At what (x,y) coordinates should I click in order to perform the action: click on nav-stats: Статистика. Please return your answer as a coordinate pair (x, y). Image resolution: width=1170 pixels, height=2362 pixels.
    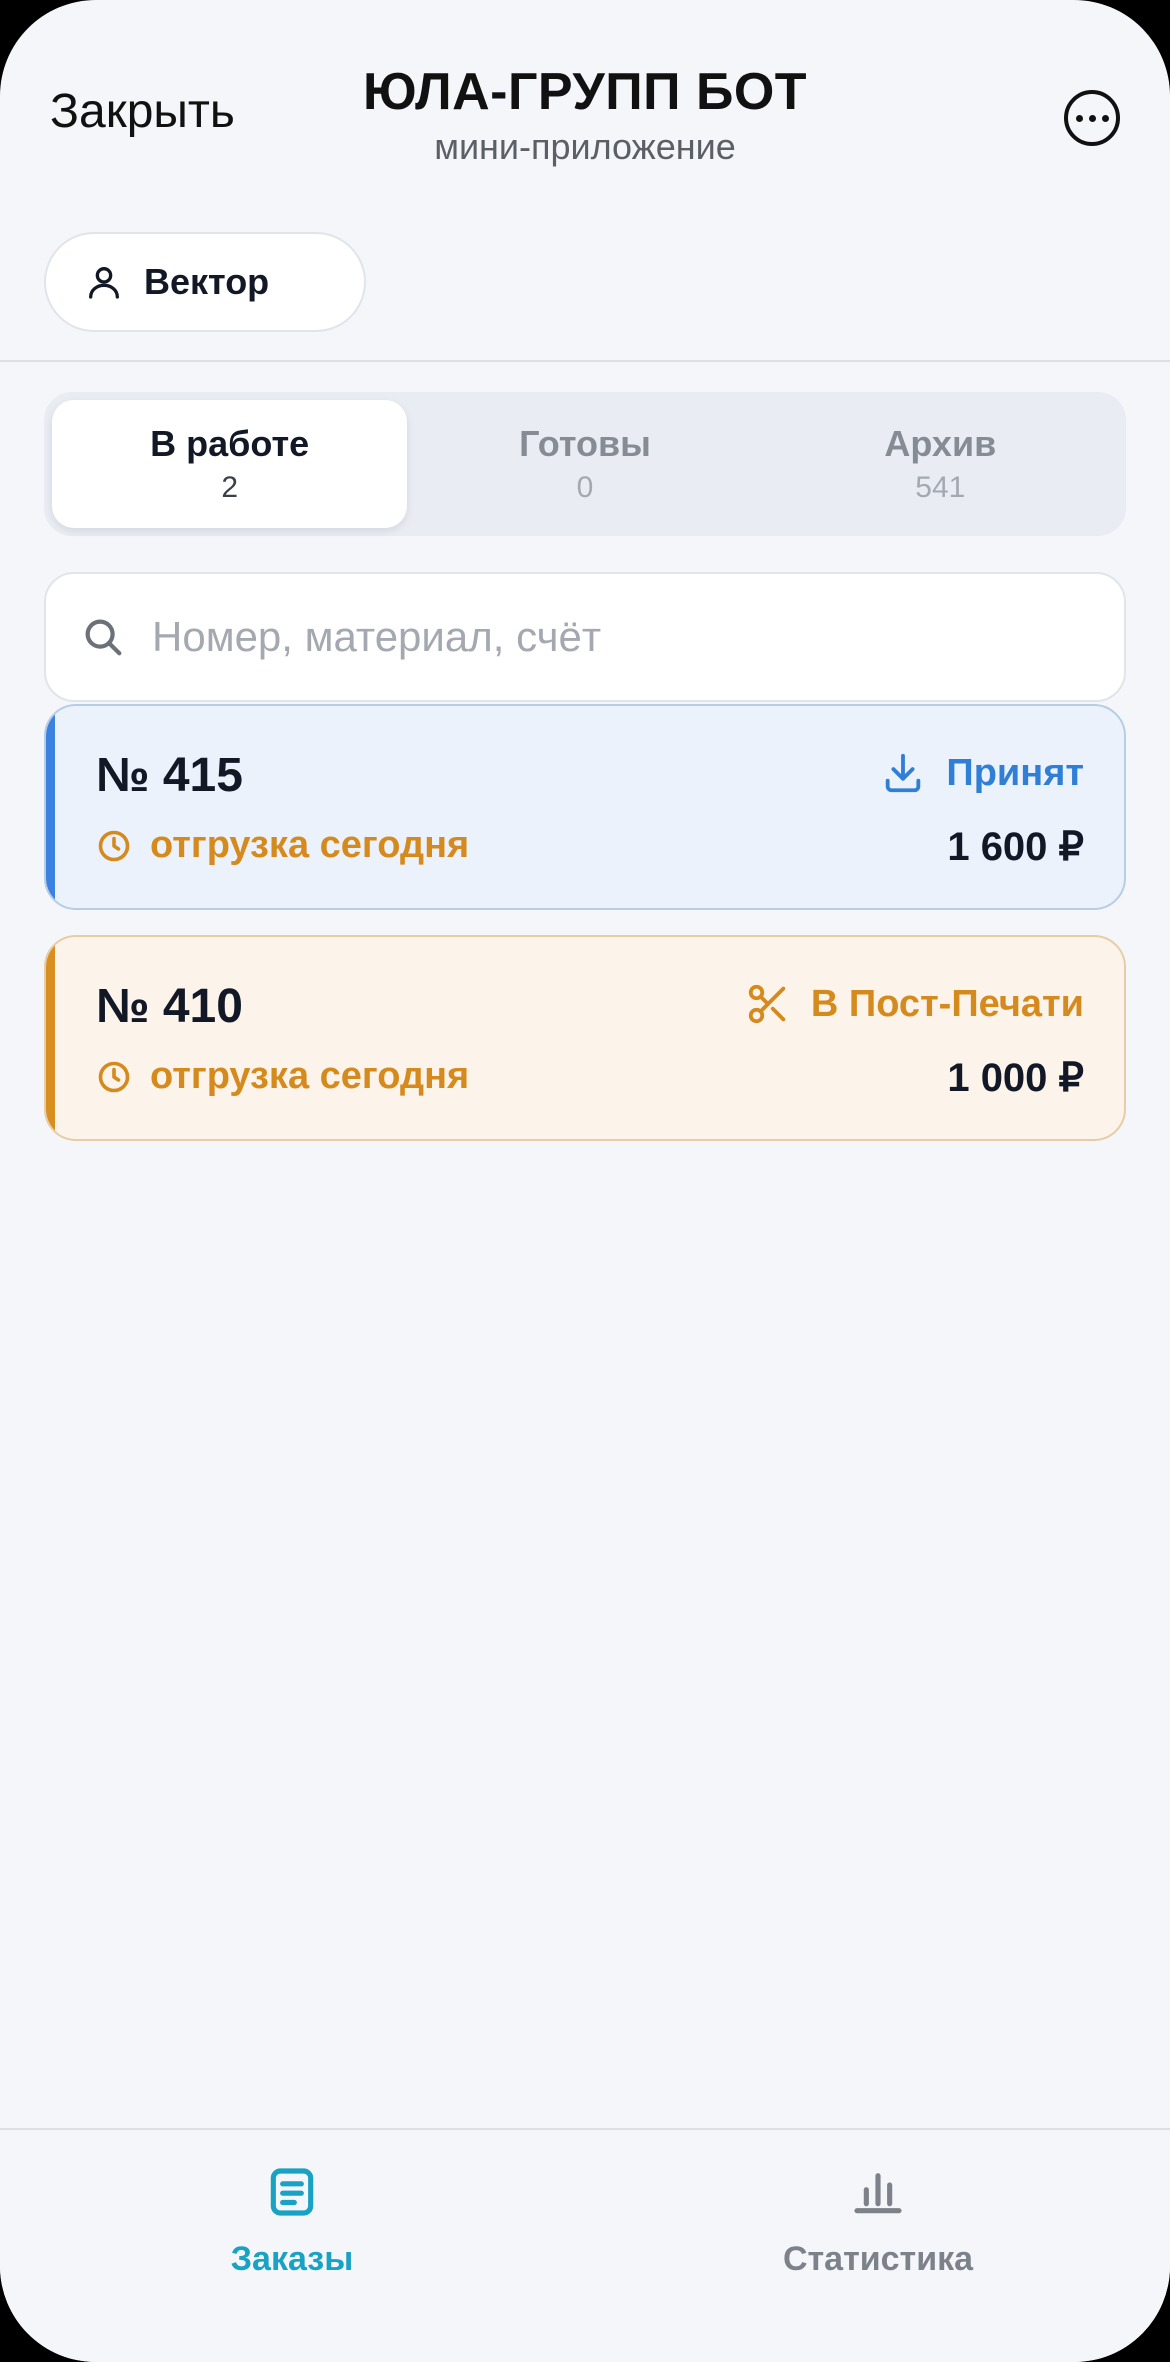
    Looking at the image, I should click on (878, 2221).